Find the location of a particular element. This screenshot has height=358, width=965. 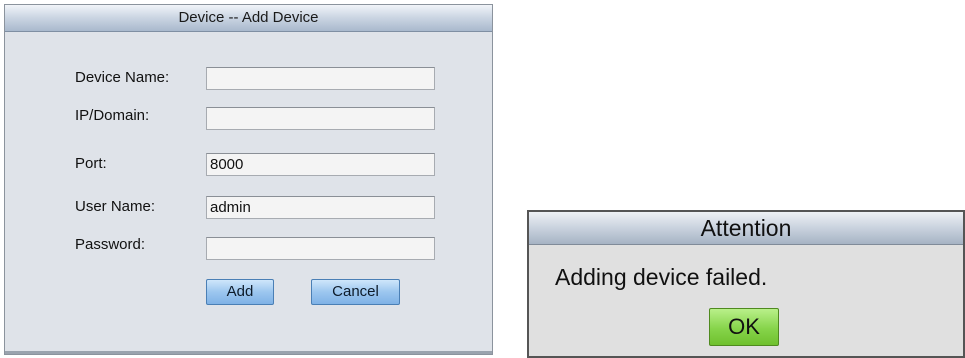

password-input is located at coordinates (320, 248).